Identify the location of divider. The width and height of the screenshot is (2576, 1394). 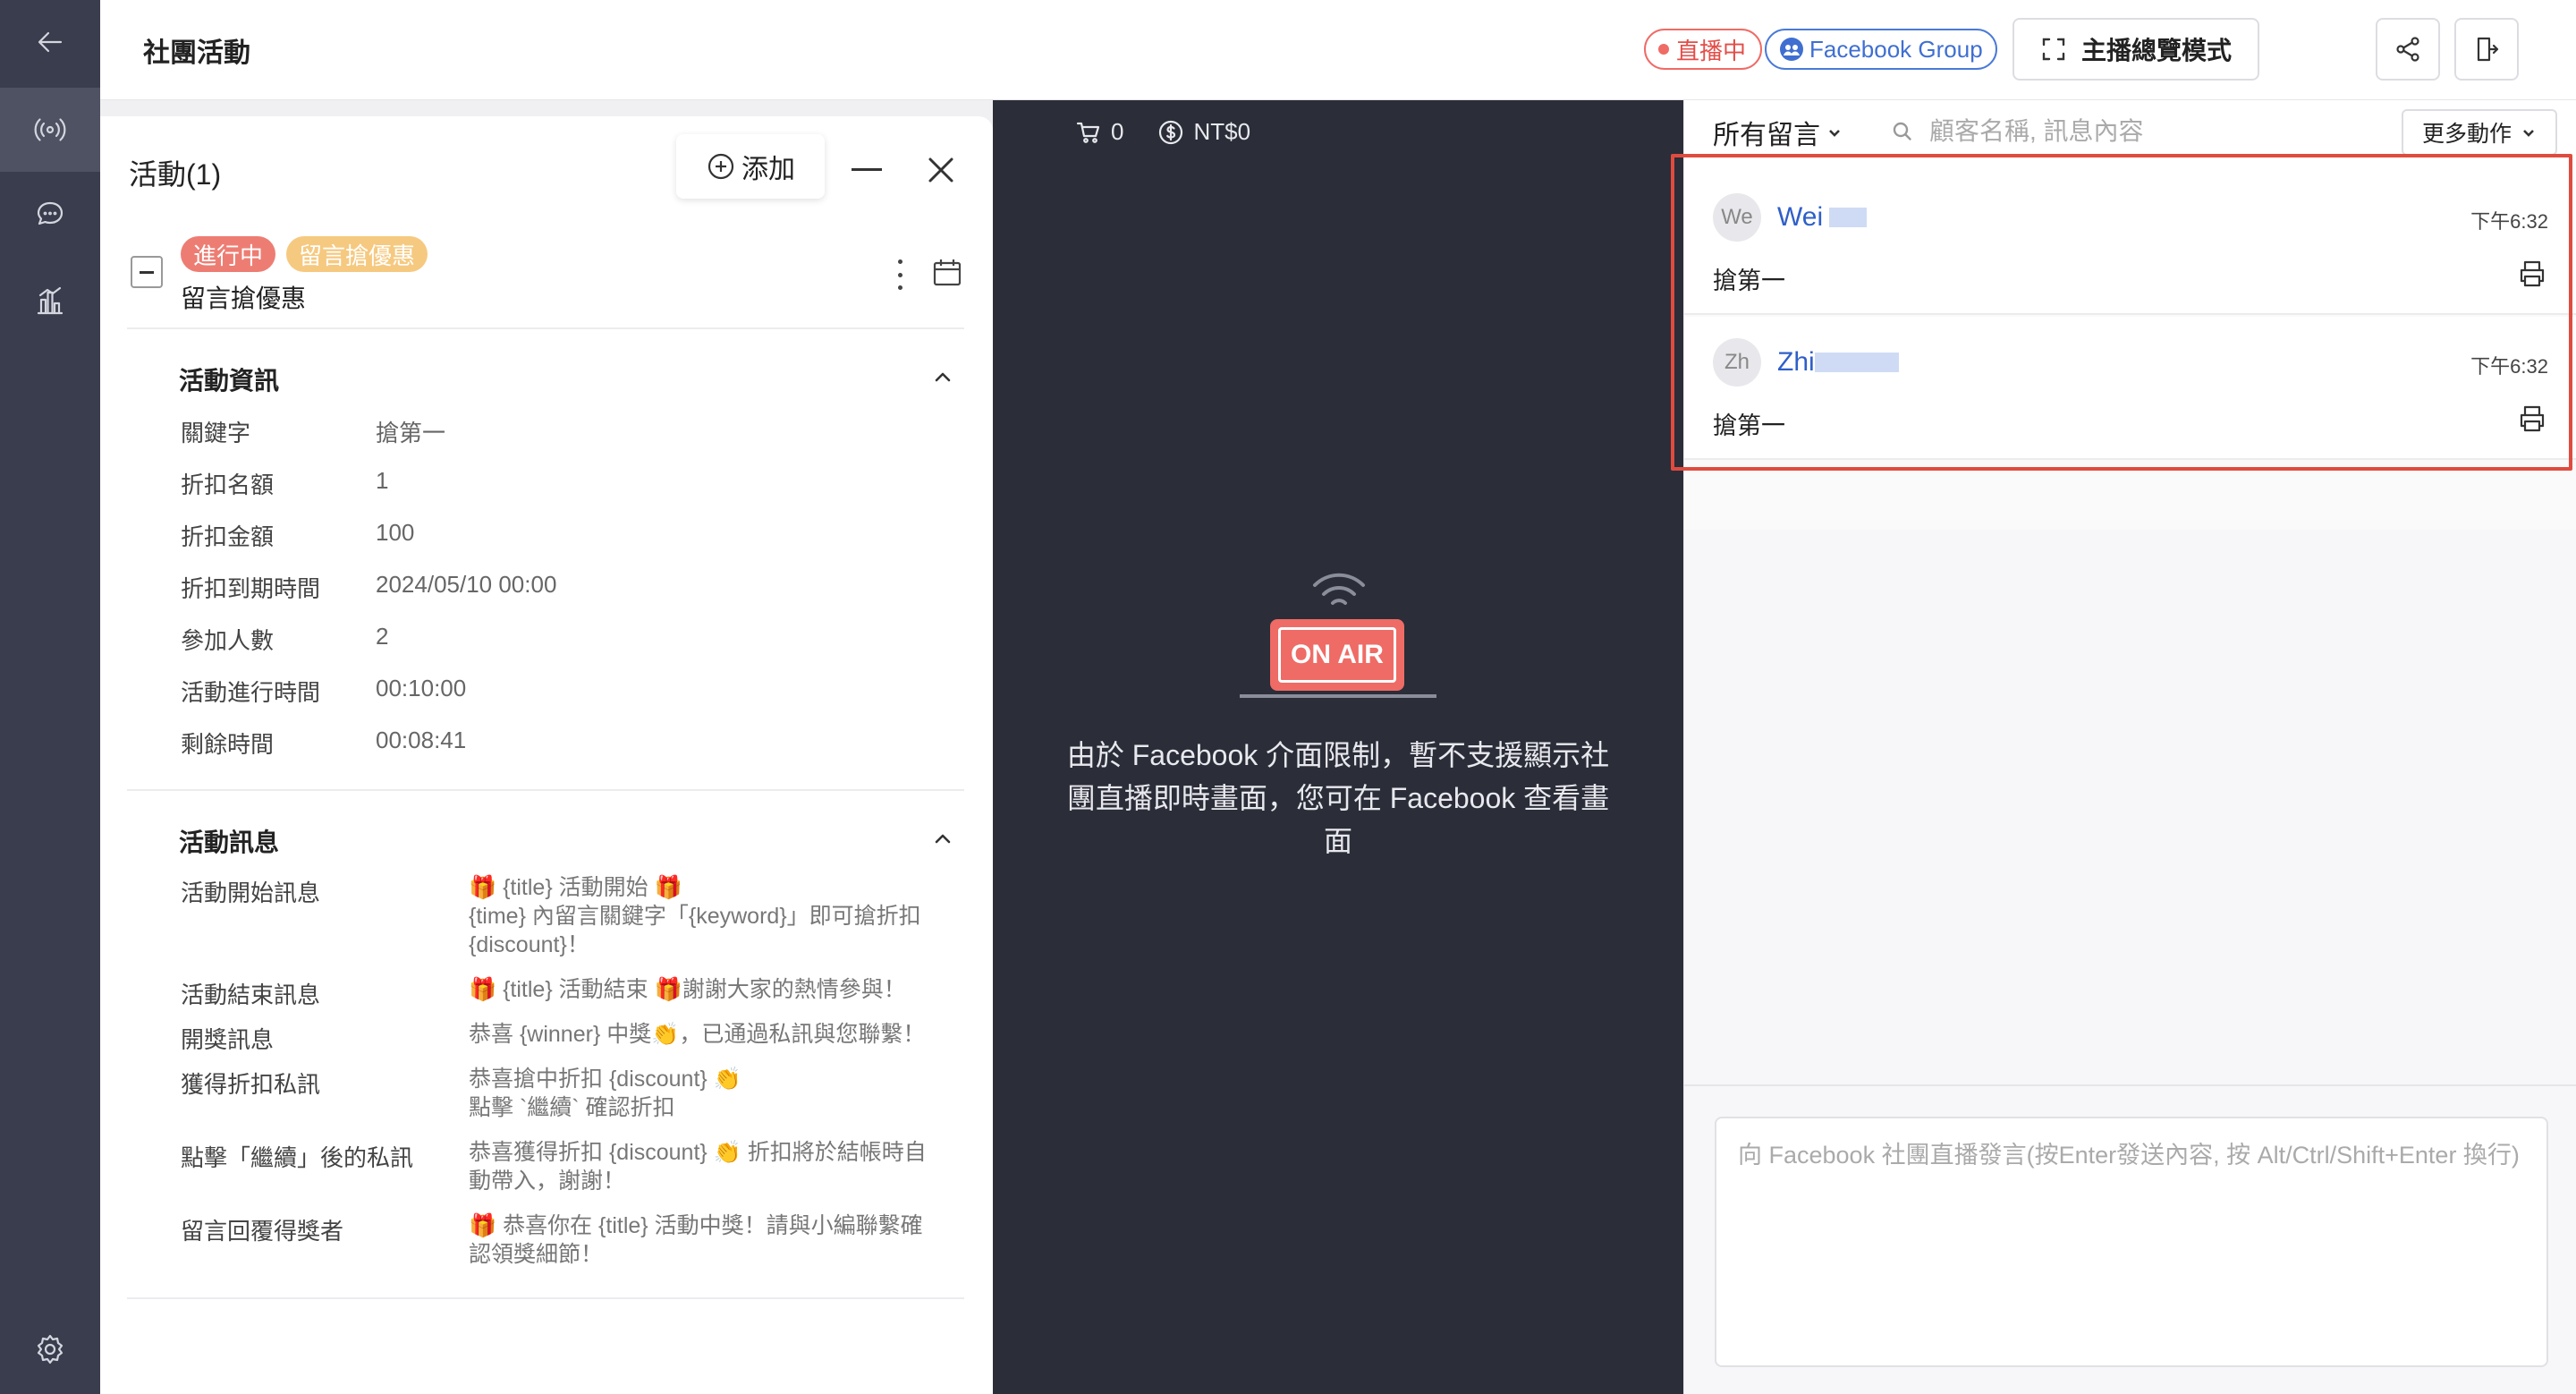
(545, 1298).